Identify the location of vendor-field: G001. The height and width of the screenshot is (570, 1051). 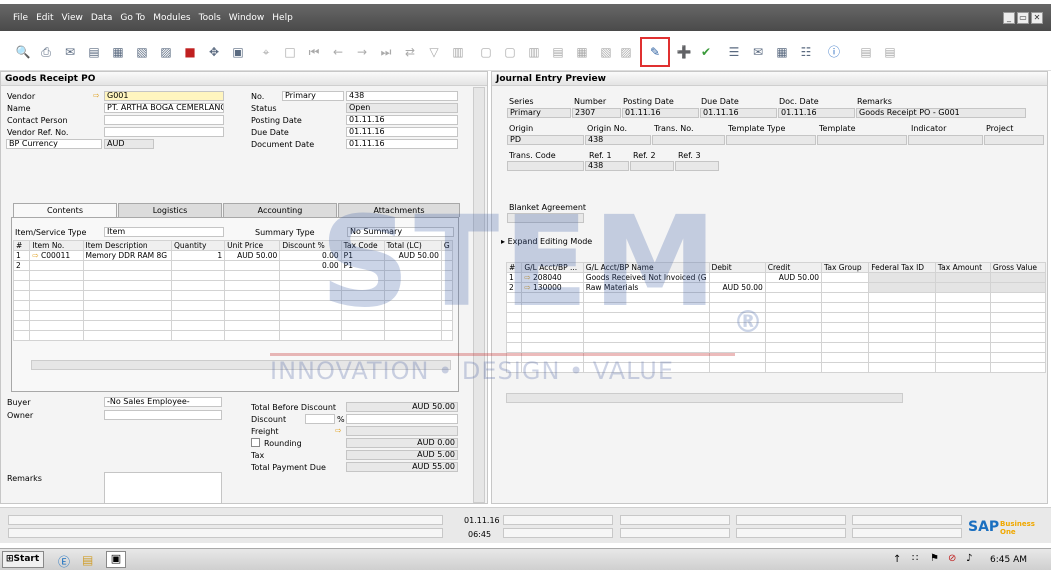
(164, 96).